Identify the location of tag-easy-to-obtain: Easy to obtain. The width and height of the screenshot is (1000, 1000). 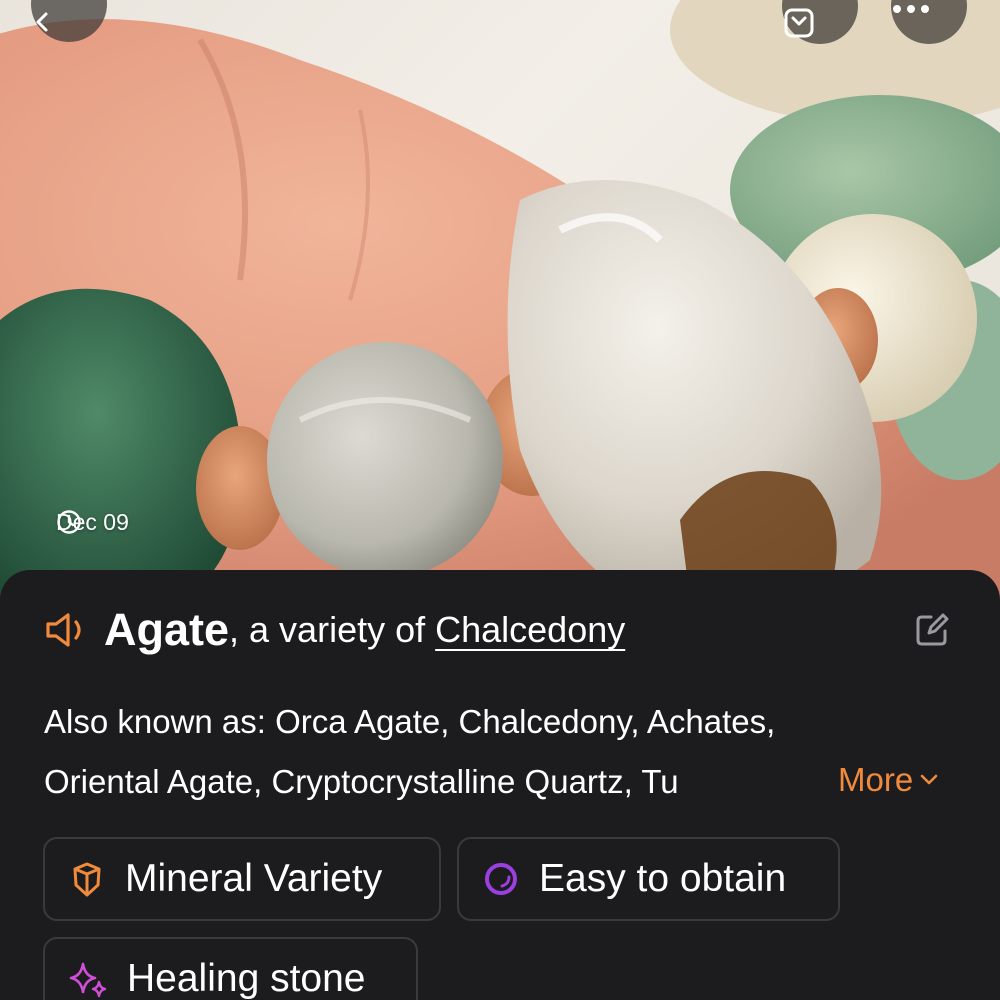
(648, 879).